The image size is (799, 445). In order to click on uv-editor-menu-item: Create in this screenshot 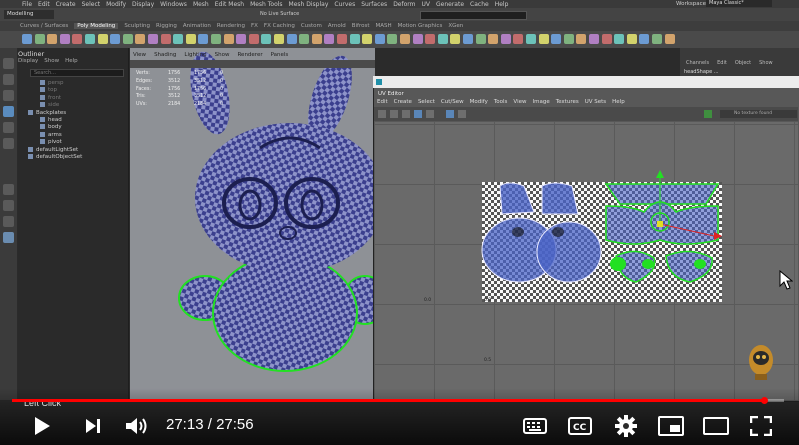, I will do `click(403, 102)`.